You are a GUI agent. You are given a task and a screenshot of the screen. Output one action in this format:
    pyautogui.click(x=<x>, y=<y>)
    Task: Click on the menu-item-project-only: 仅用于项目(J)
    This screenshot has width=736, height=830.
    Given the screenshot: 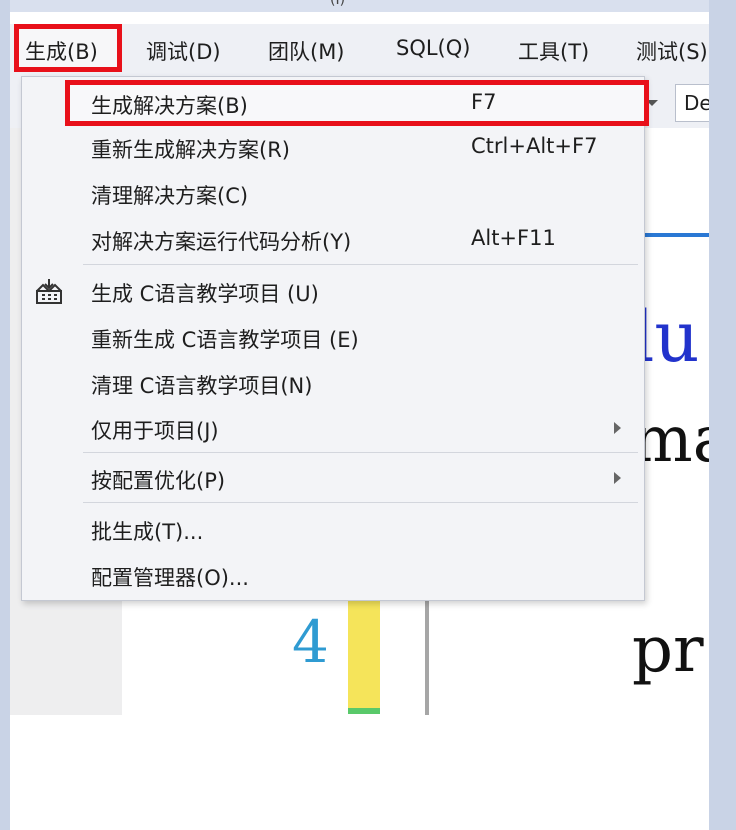 What is the action you would take?
    pyautogui.click(x=333, y=428)
    